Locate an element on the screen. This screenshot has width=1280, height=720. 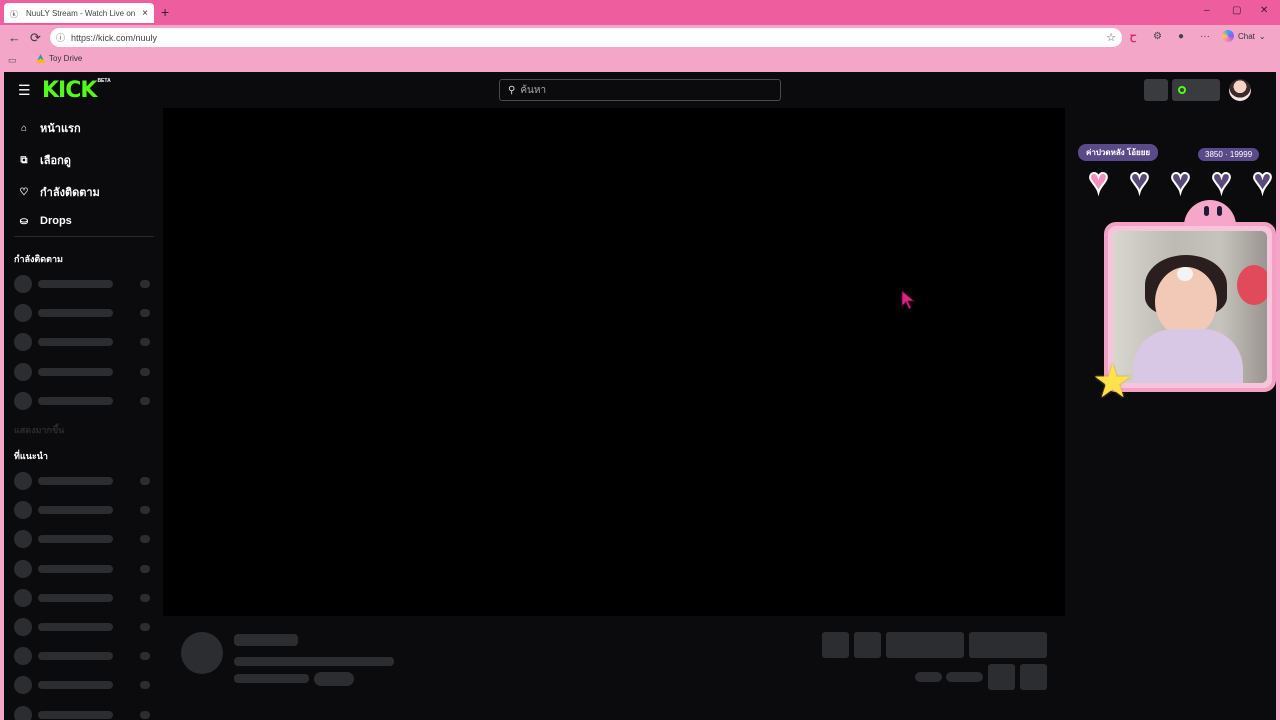
kick-top-bar: ☰ KICKBETA ⚲ ค้นหา is located at coordinates (640, 90).